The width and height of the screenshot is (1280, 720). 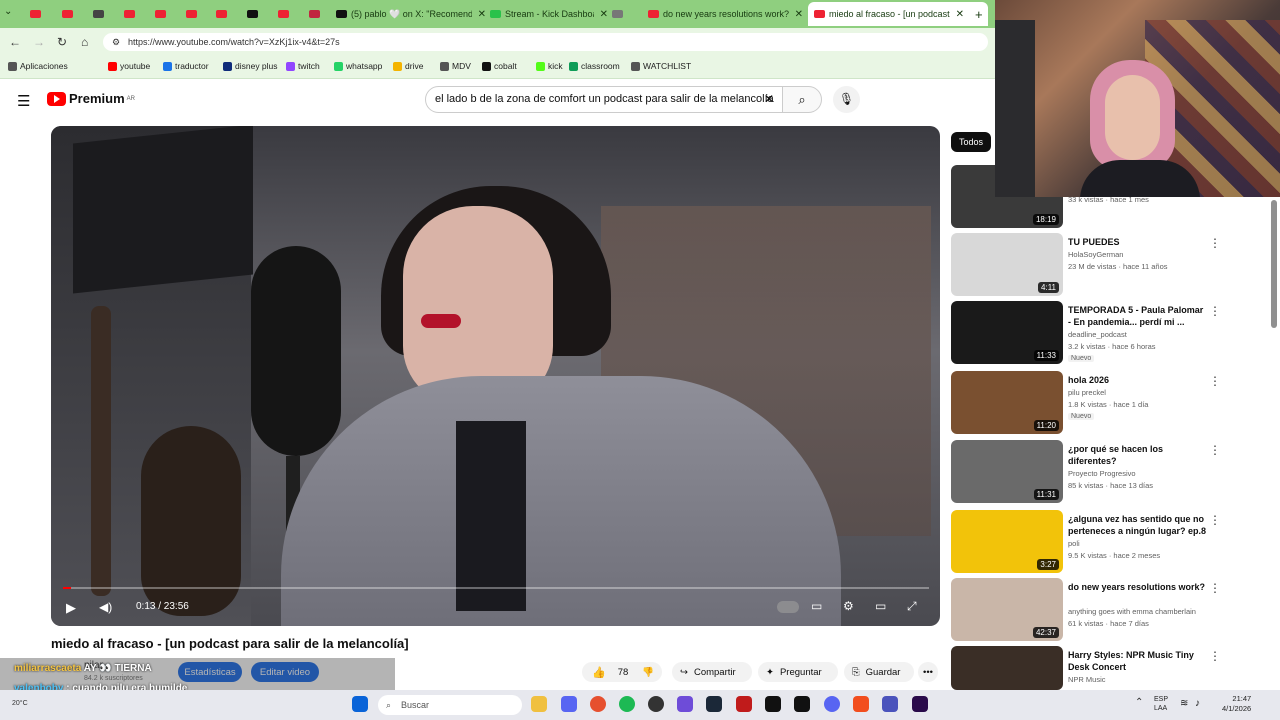 I want to click on thumbs-down-icon: 👎, so click(x=648, y=672).